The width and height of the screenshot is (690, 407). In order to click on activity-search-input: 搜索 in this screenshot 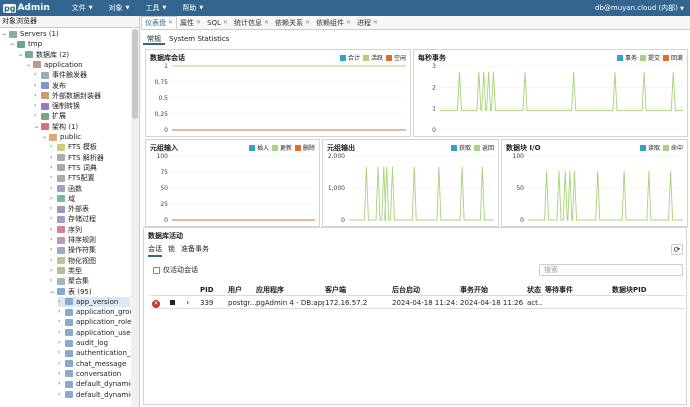, I will do `click(611, 270)`.